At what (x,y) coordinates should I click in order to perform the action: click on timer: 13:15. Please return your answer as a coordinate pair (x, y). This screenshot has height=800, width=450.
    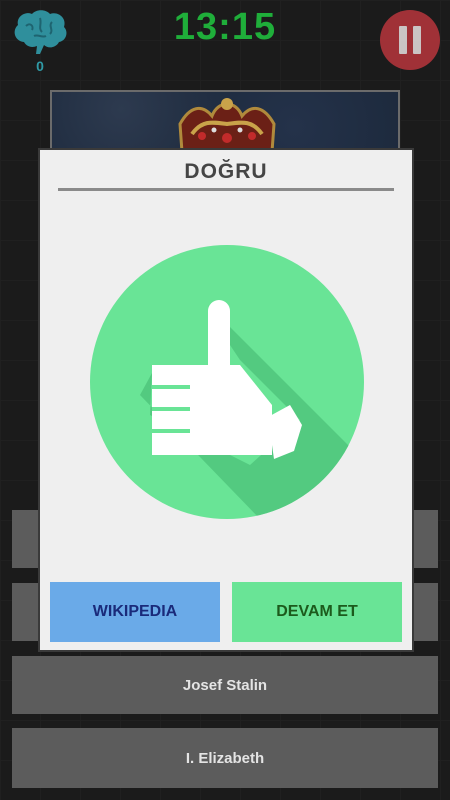
    Looking at the image, I should click on (225, 27).